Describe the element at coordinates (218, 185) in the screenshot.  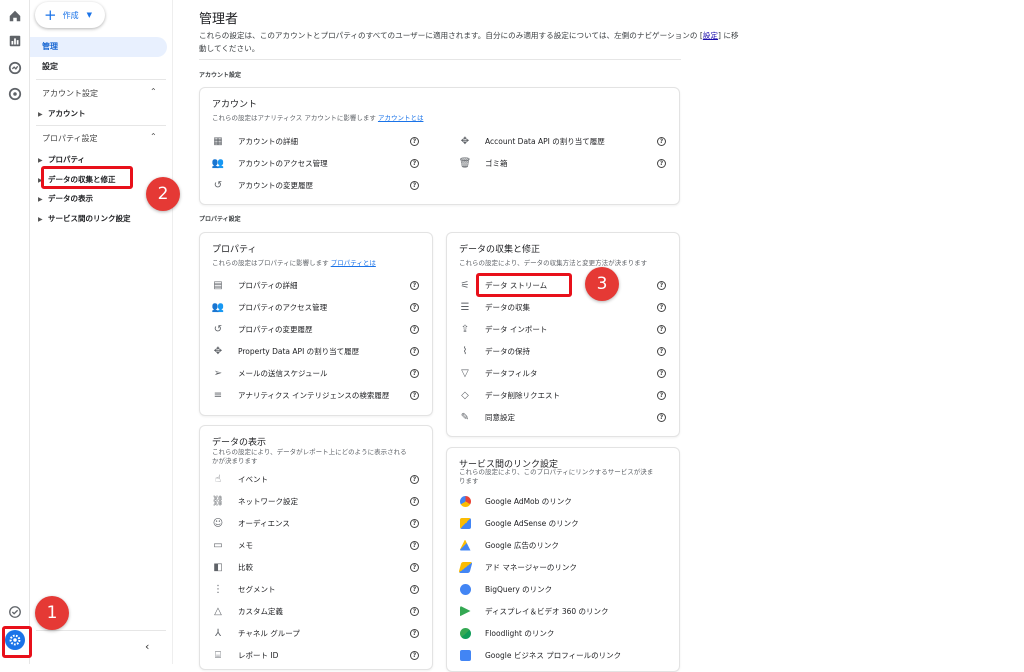
I see `history-icon: ↺` at that location.